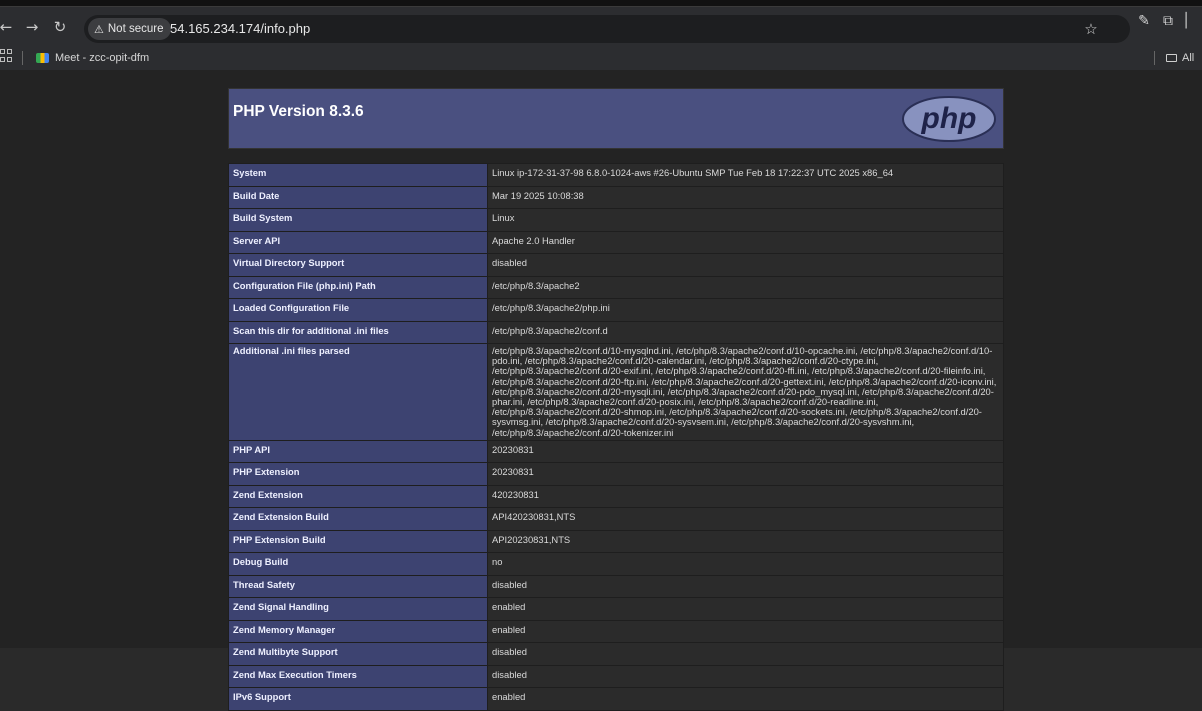 The height and width of the screenshot is (711, 1202). I want to click on row-key: Scan this dir for additional .ini files, so click(358, 332).